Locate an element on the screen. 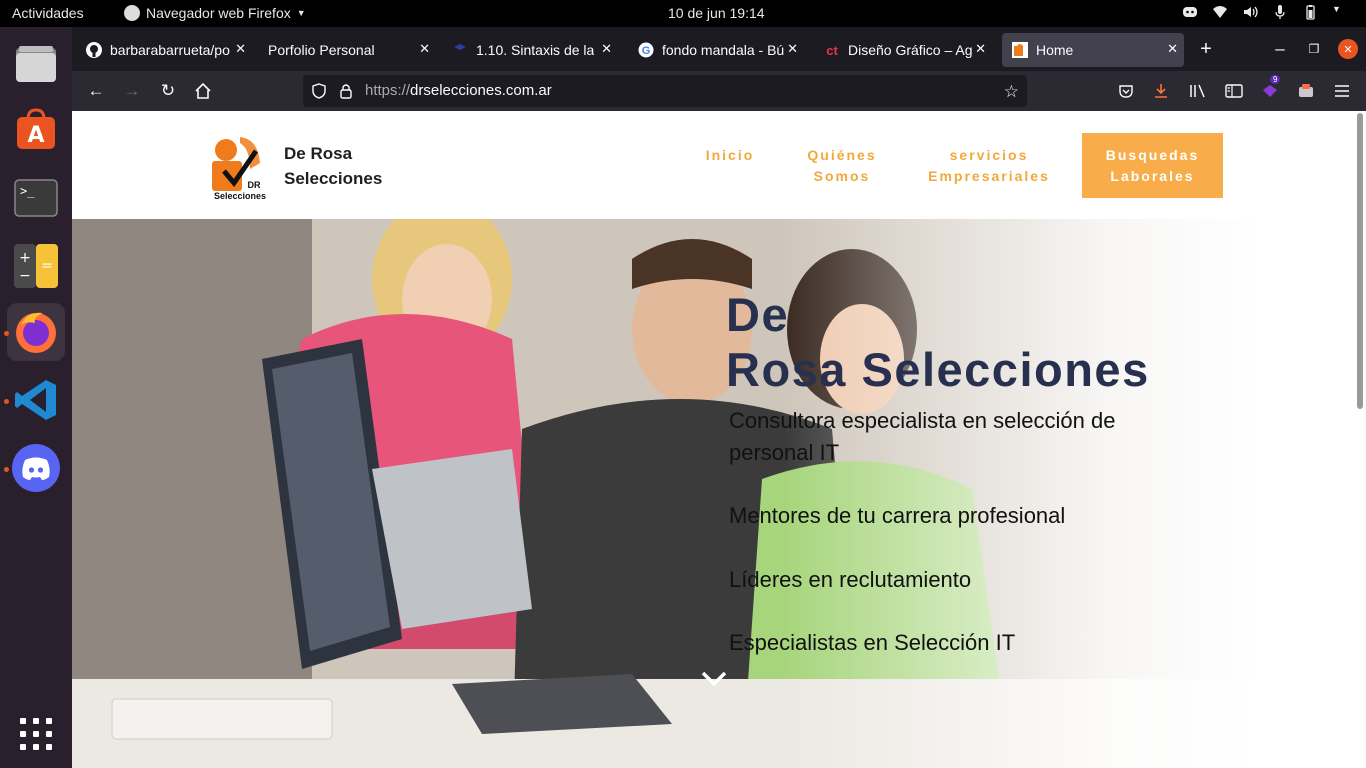 This screenshot has width=1366, height=768. hero-line-personal-it: personal IT is located at coordinates (784, 452).